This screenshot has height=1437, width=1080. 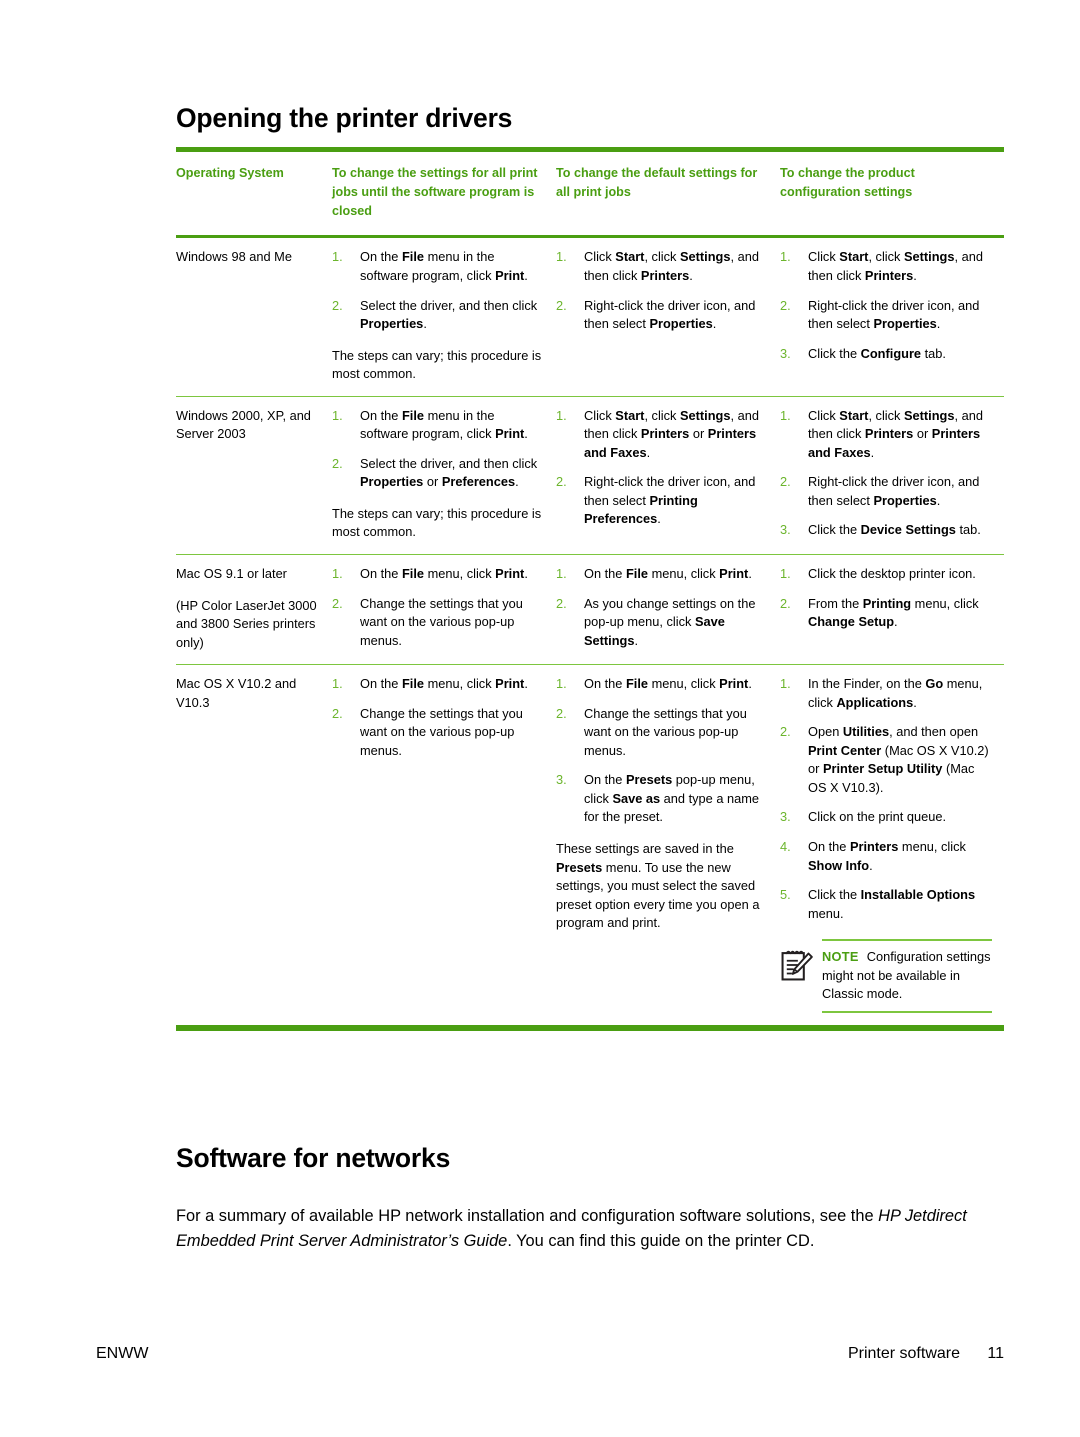 I want to click on os-name-line: Windows 98 and Me, so click(x=234, y=257).